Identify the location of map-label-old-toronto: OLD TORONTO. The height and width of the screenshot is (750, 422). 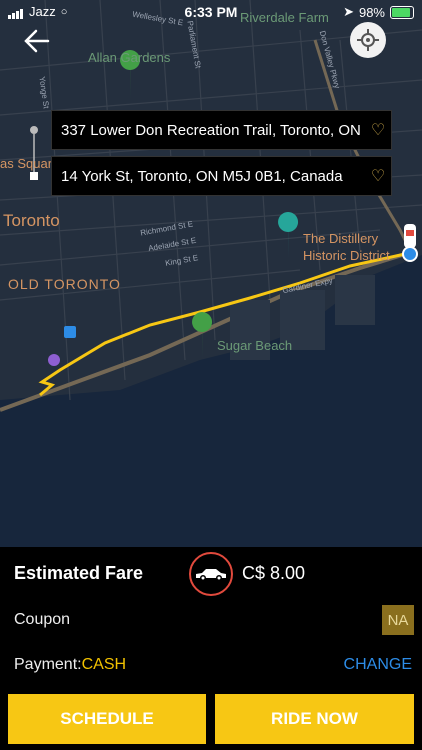
(64, 284).